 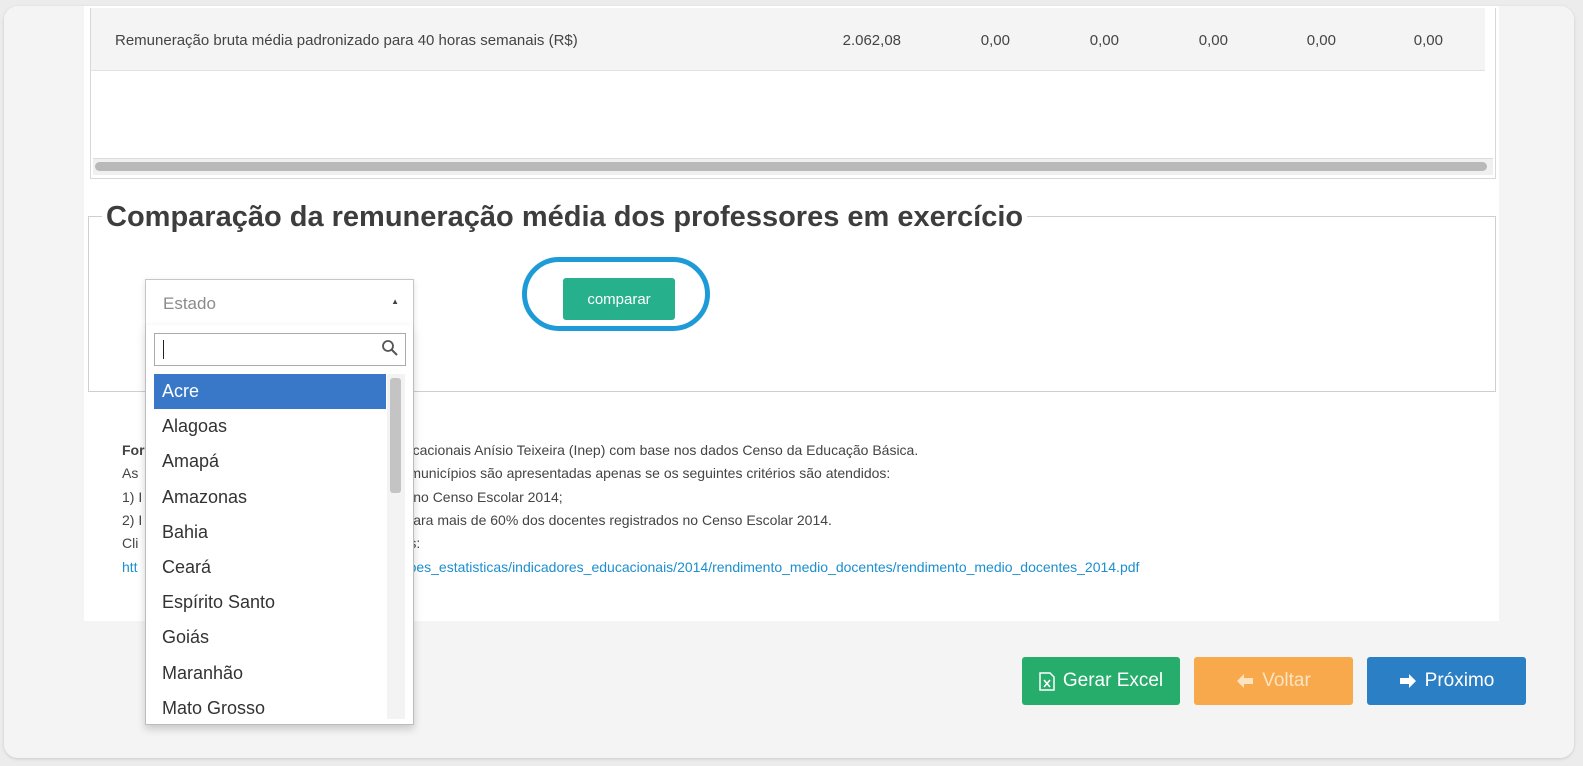 I want to click on state-option: Acre, so click(x=270, y=392).